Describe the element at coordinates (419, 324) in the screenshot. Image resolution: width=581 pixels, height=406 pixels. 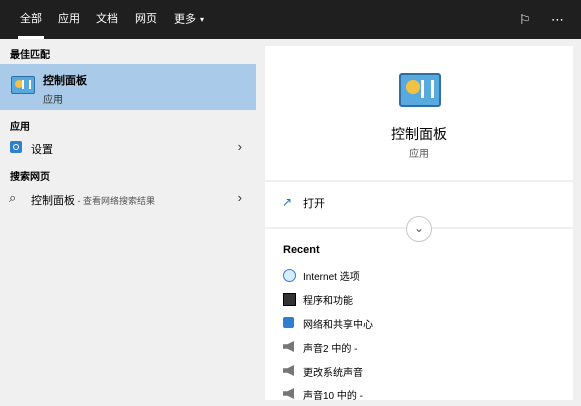
I see `recent-item: 网络和共享中心` at that location.